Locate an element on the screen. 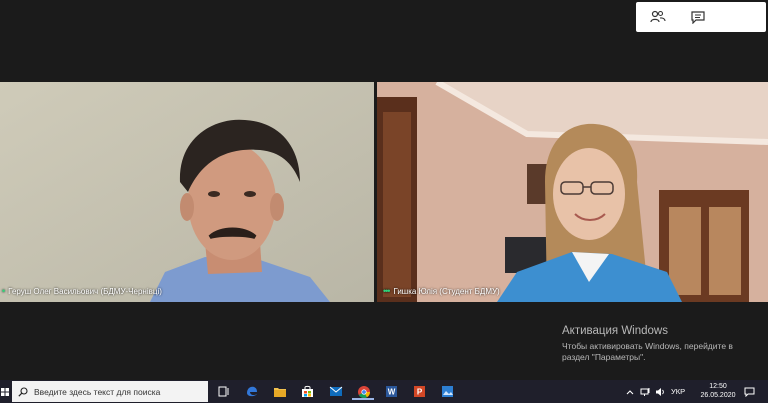 The width and height of the screenshot is (768, 403). taskbar-clock: 12:50 26.05.2020 is located at coordinates (718, 391).